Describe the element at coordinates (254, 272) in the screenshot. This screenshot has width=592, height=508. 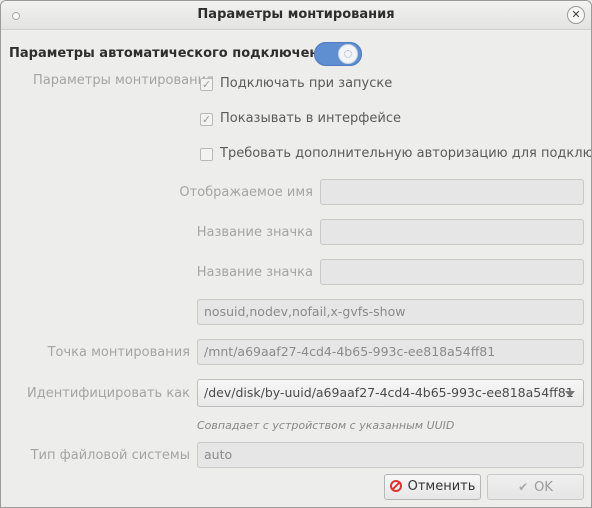
I see `symbolic-icon-name-label: Название значка` at that location.